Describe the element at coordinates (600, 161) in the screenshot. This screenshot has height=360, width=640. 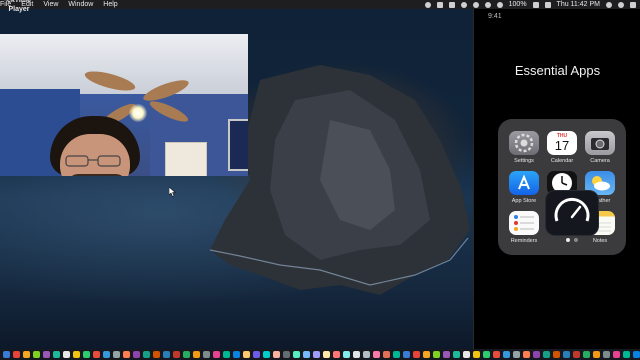
I see `app-label: Camera` at that location.